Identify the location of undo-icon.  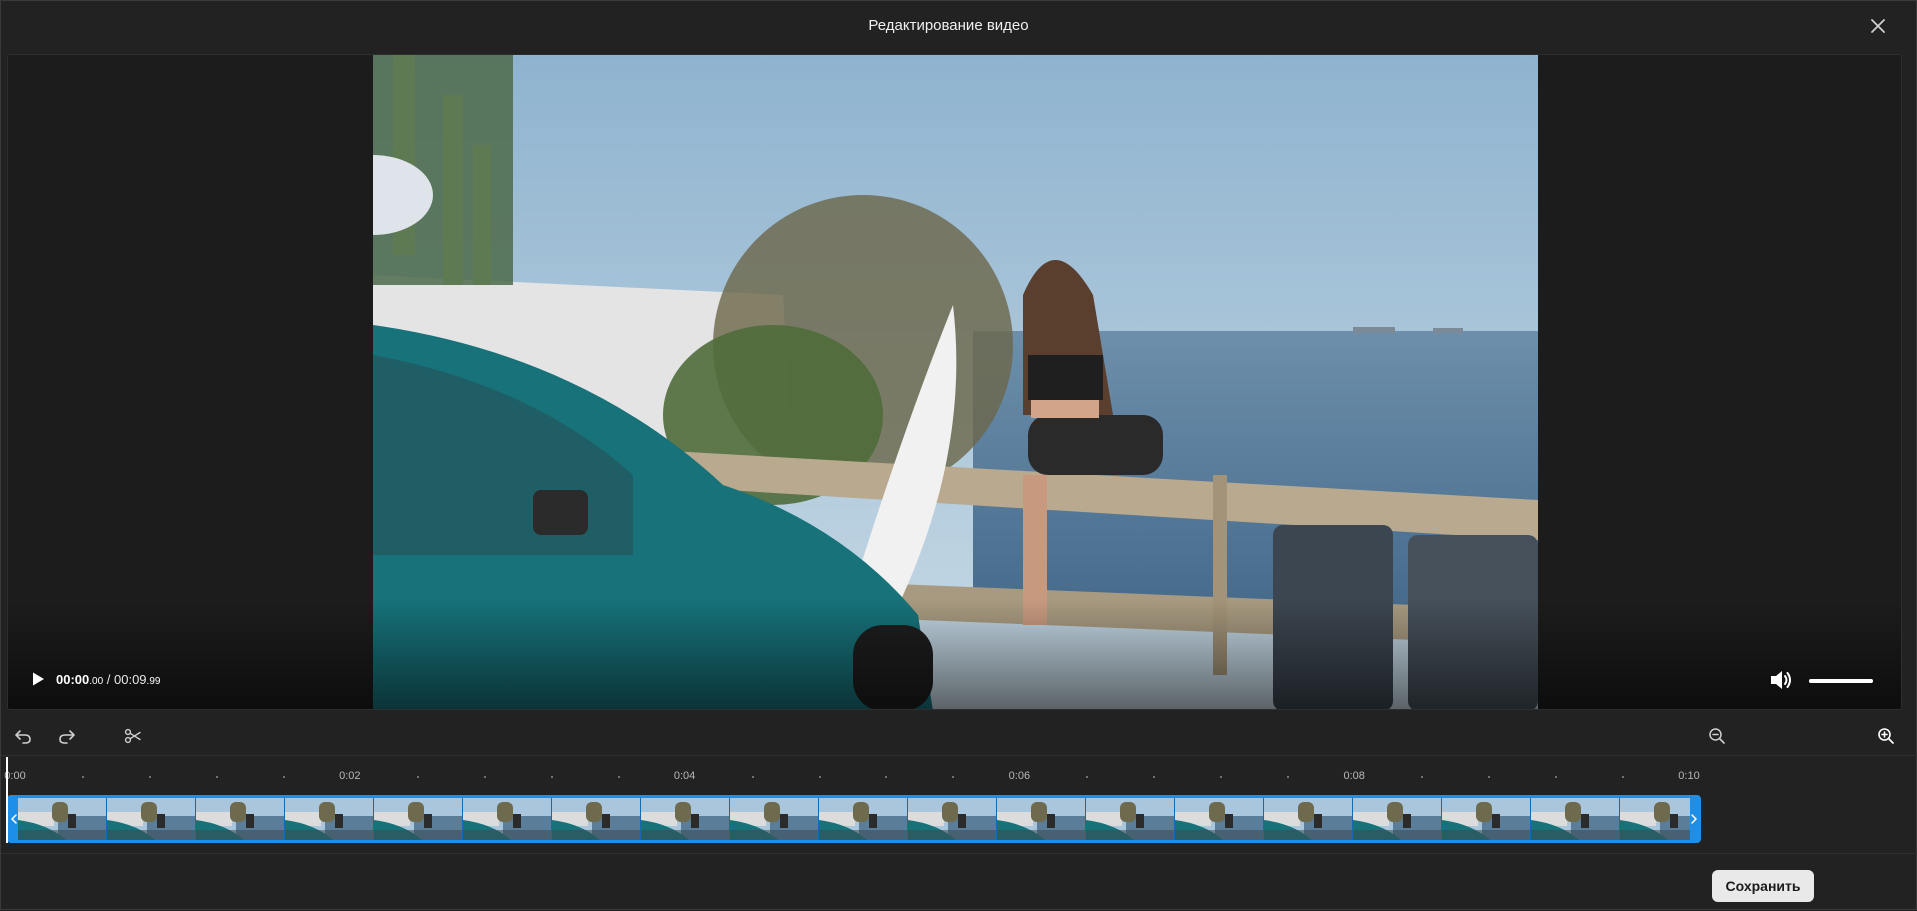
(23, 737).